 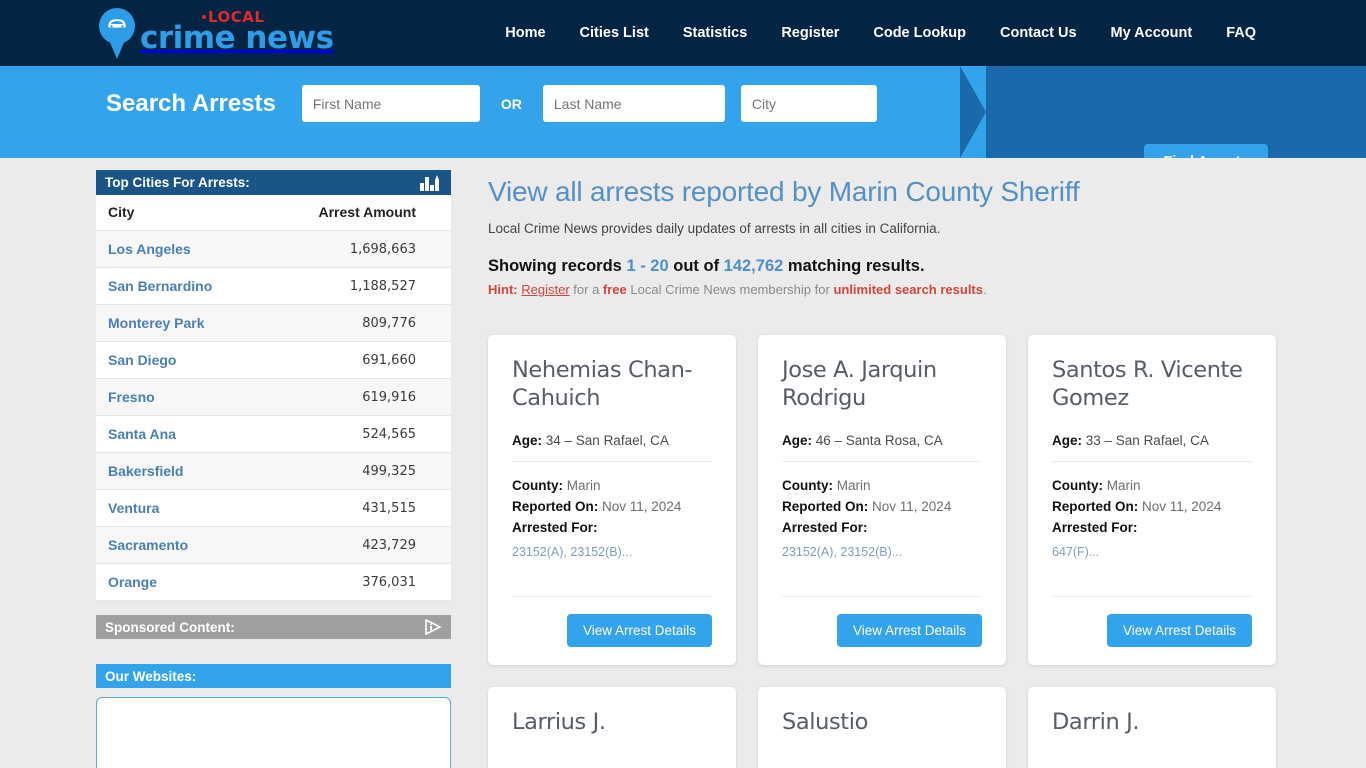 I want to click on nav-item-faq: FAQ, so click(x=1241, y=33).